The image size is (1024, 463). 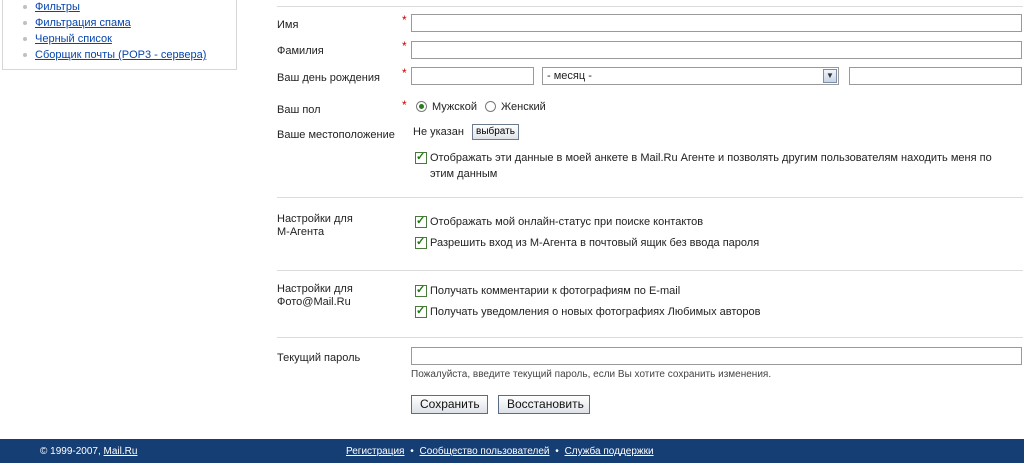 I want to click on footer-link-community: Сообщество пользователей, so click(x=485, y=451).